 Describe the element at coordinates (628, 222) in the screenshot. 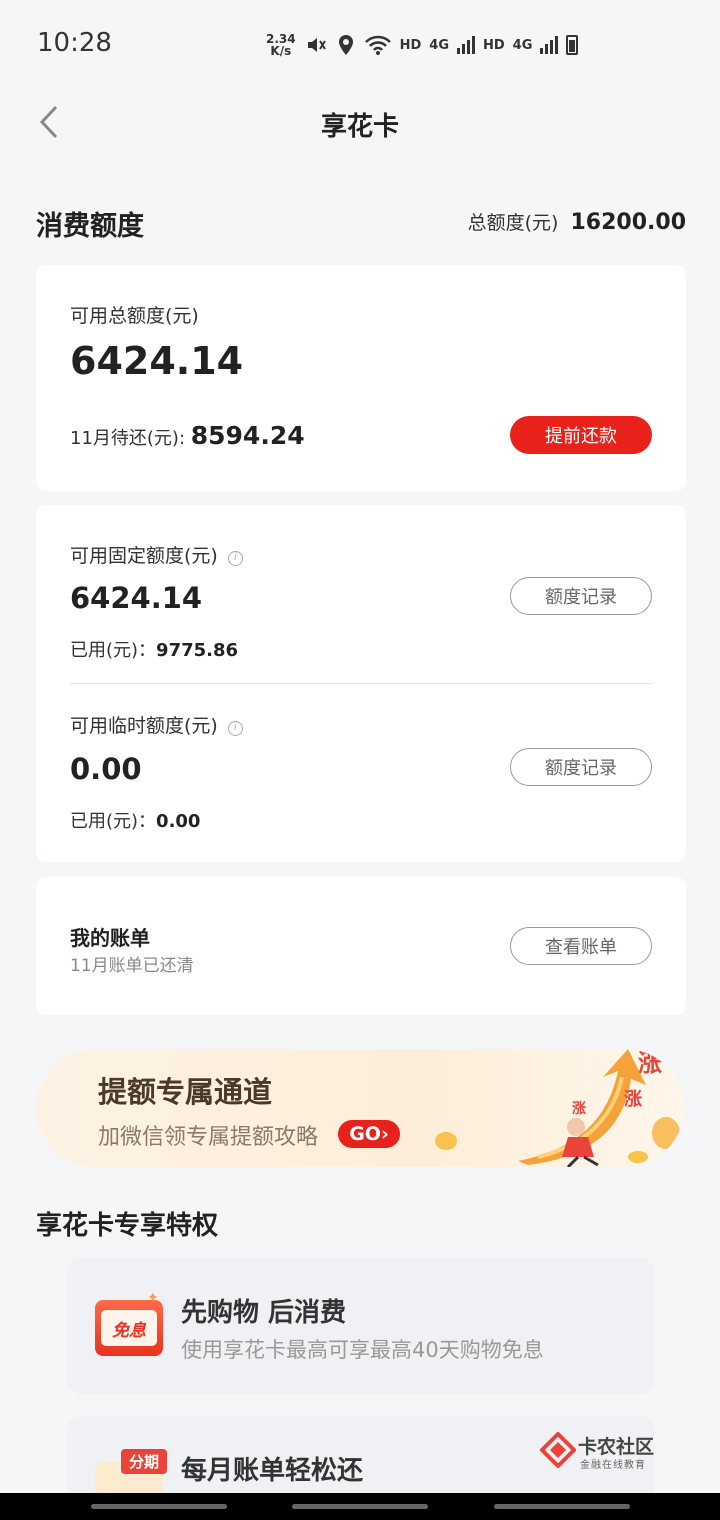

I see `total-limit-value: 16200.00` at that location.